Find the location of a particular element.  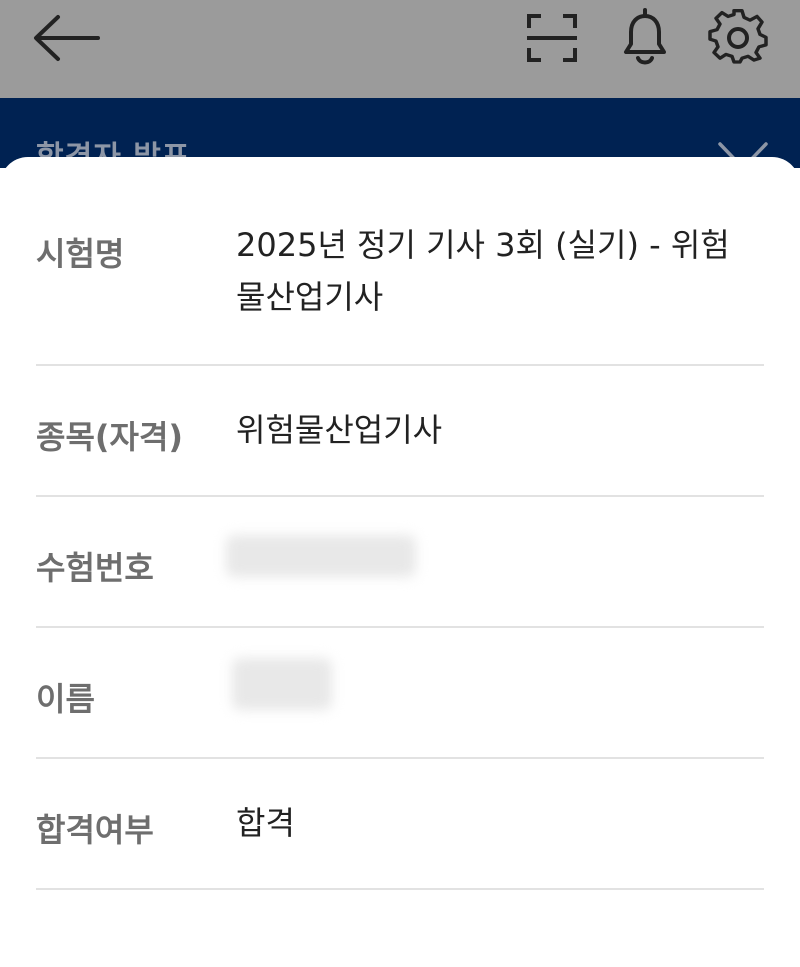

bell-icon is located at coordinates (645, 37).